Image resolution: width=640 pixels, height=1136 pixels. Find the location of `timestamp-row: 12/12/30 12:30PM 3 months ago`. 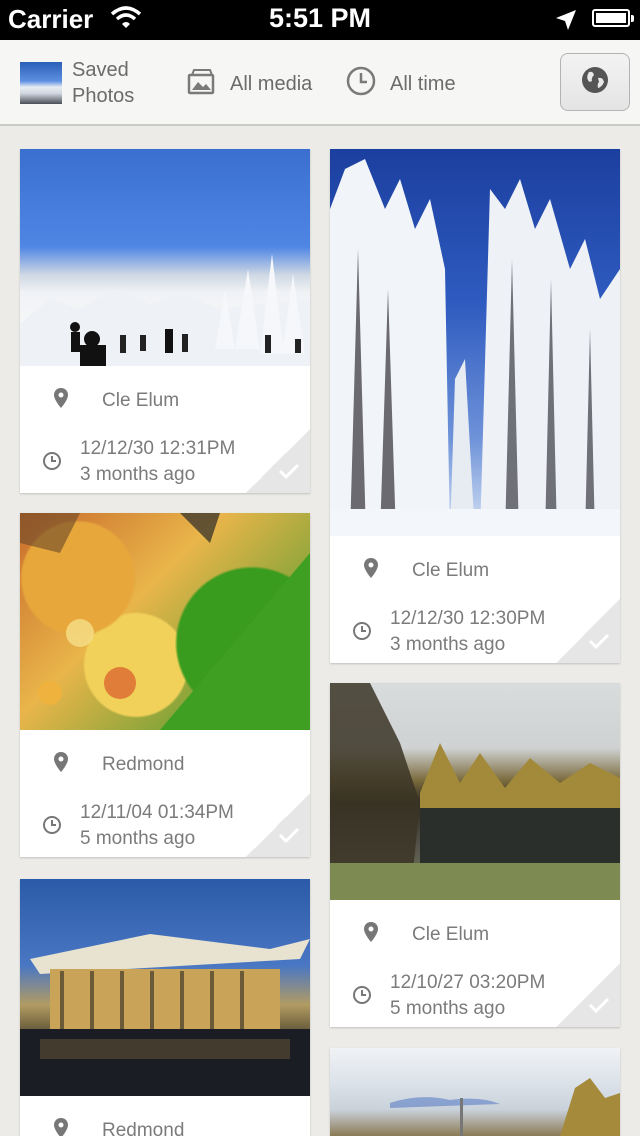

timestamp-row: 12/12/30 12:30PM 3 months ago is located at coordinates (448, 632).